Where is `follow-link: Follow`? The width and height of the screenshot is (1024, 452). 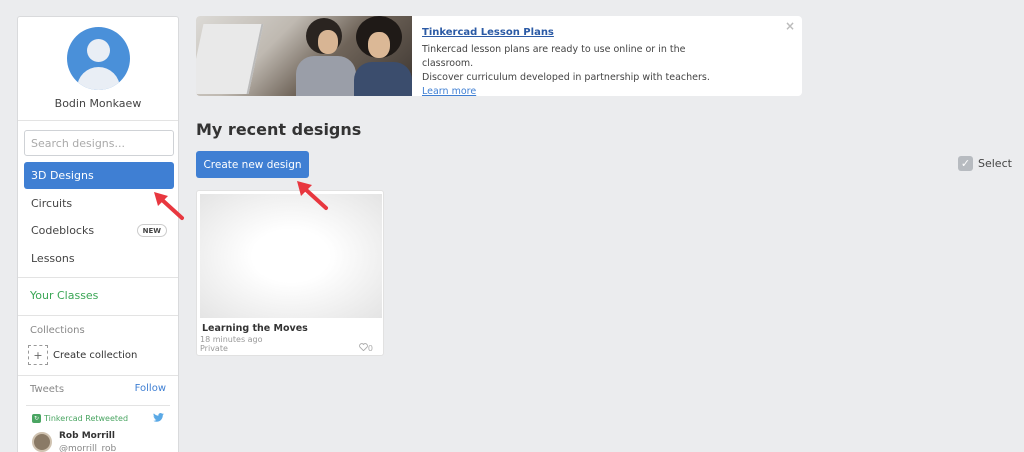 follow-link: Follow is located at coordinates (150, 388).